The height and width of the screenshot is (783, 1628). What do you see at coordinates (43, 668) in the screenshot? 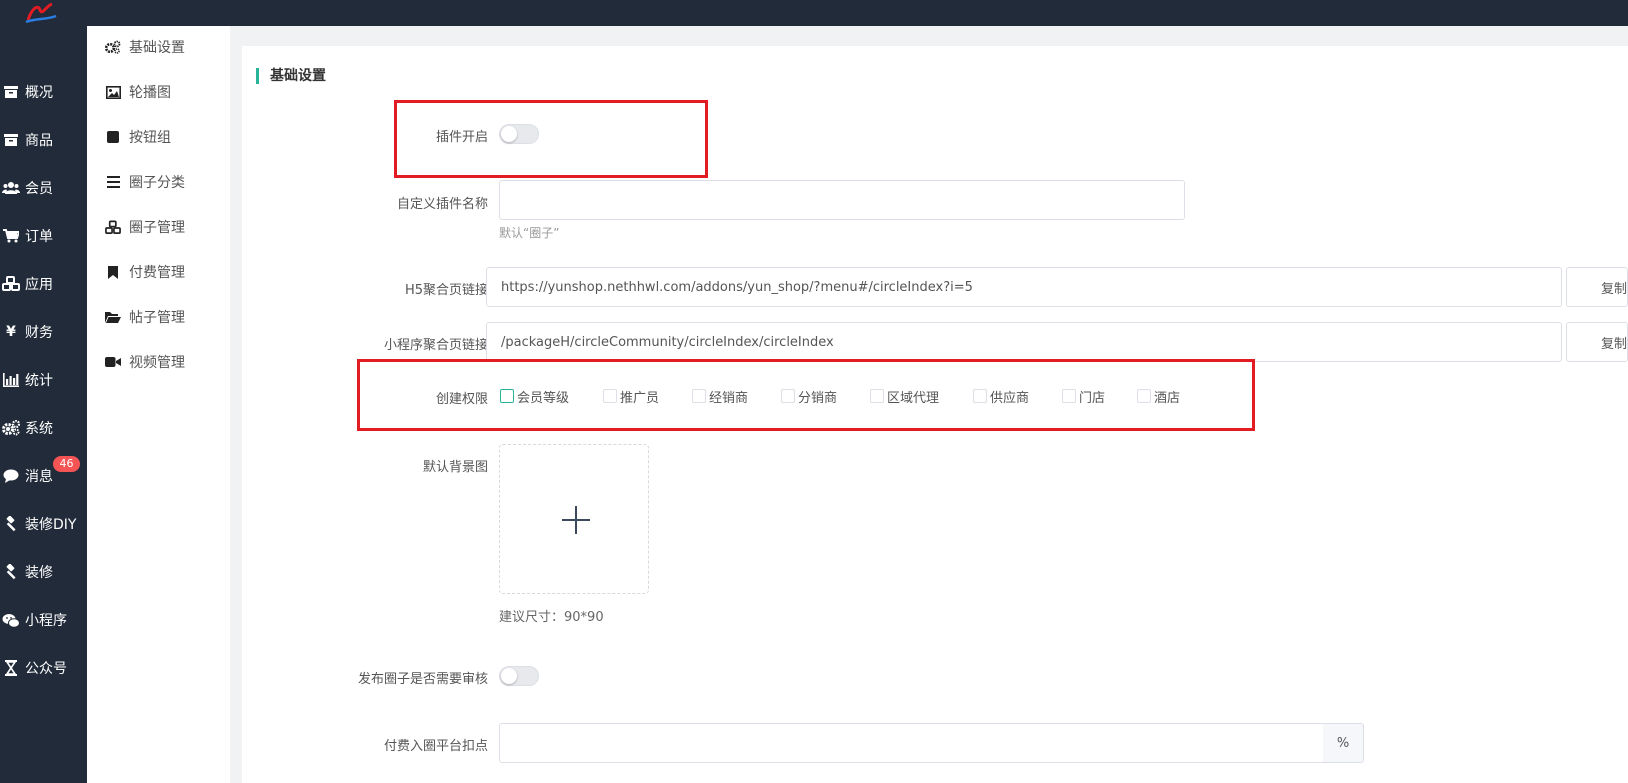
I see `nav-item-official-account: 公众号` at bounding box center [43, 668].